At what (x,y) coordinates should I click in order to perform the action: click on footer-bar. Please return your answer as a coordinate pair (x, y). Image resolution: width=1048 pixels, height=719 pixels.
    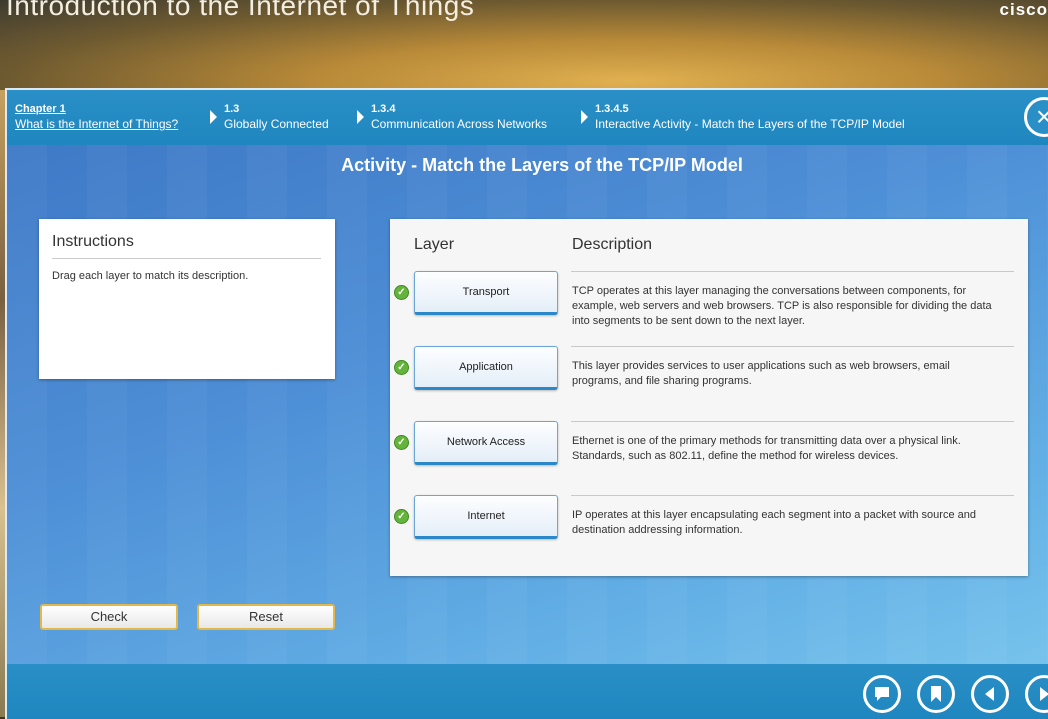
    Looking at the image, I should click on (527, 691).